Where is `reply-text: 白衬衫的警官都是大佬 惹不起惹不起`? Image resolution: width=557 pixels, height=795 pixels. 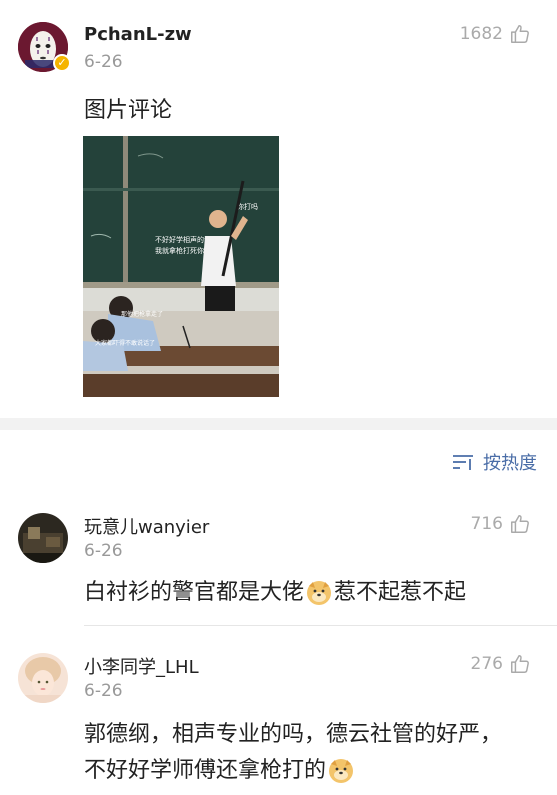 reply-text: 白衬衫的警官都是大佬 惹不起惹不起 is located at coordinates (275, 593).